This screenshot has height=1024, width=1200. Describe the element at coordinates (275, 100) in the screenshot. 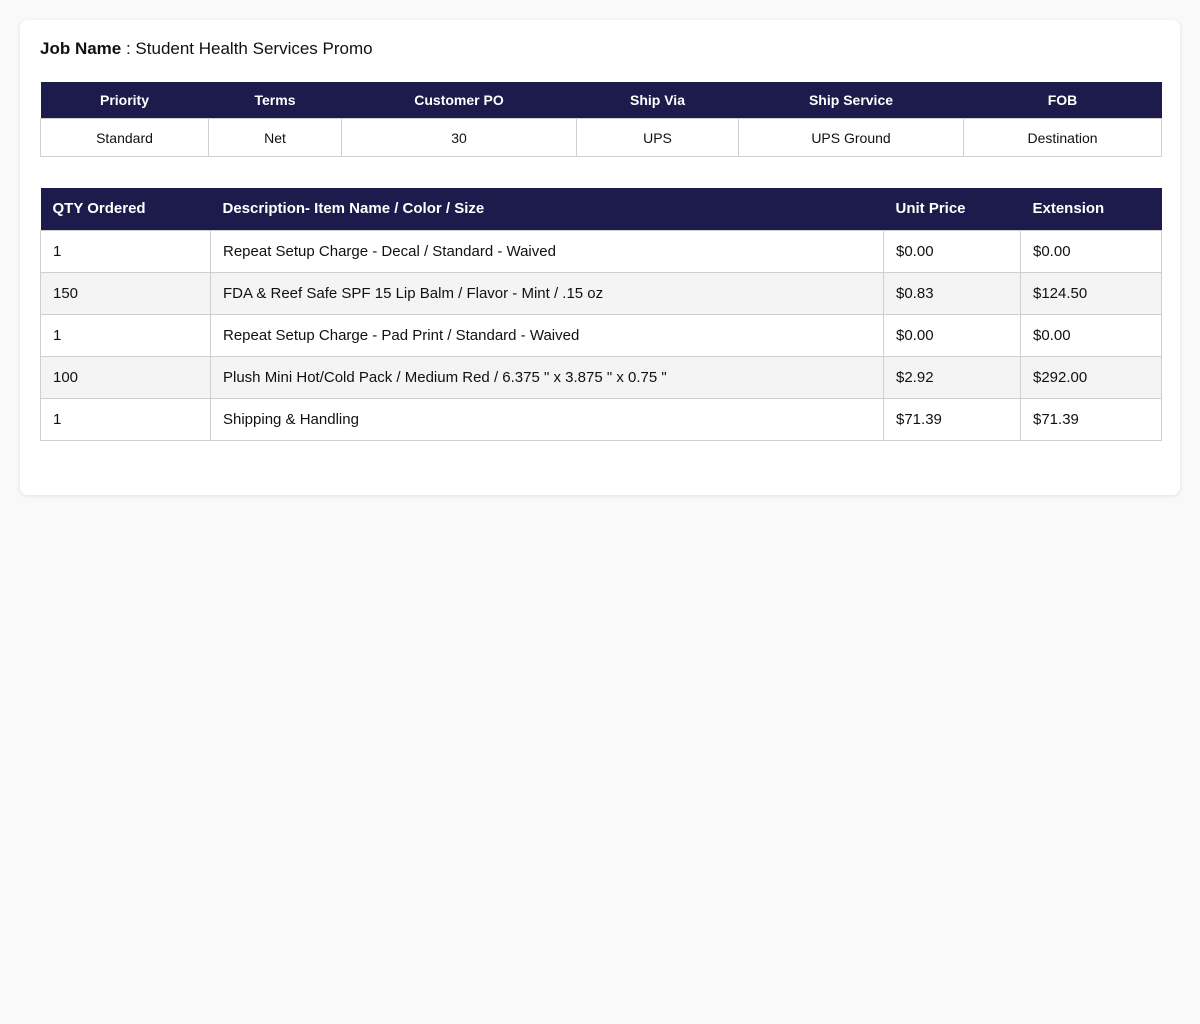

I see `column-header-terms: Terms` at that location.